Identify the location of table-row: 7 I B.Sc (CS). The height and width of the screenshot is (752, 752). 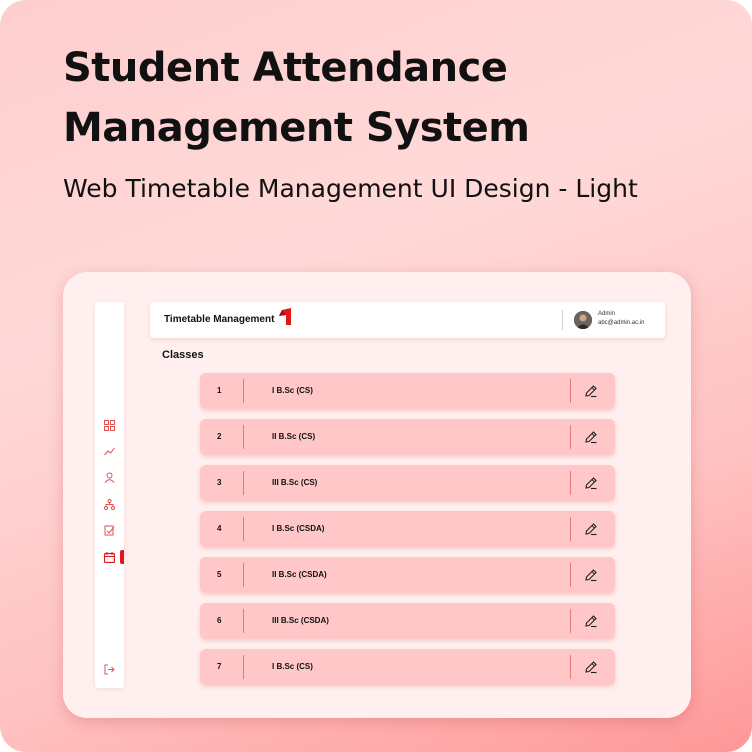
(407, 667).